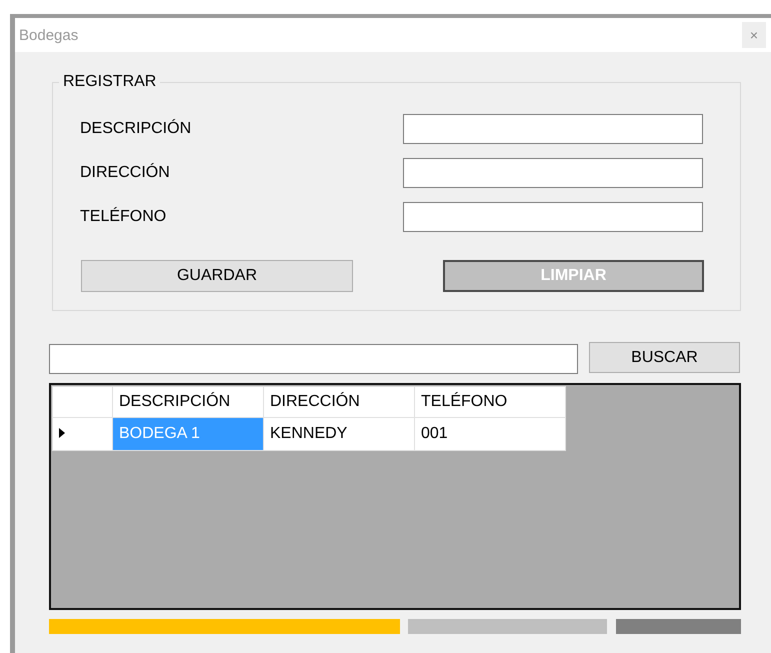 The width and height of the screenshot is (771, 653). Describe the element at coordinates (313, 359) in the screenshot. I see `search-field` at that location.